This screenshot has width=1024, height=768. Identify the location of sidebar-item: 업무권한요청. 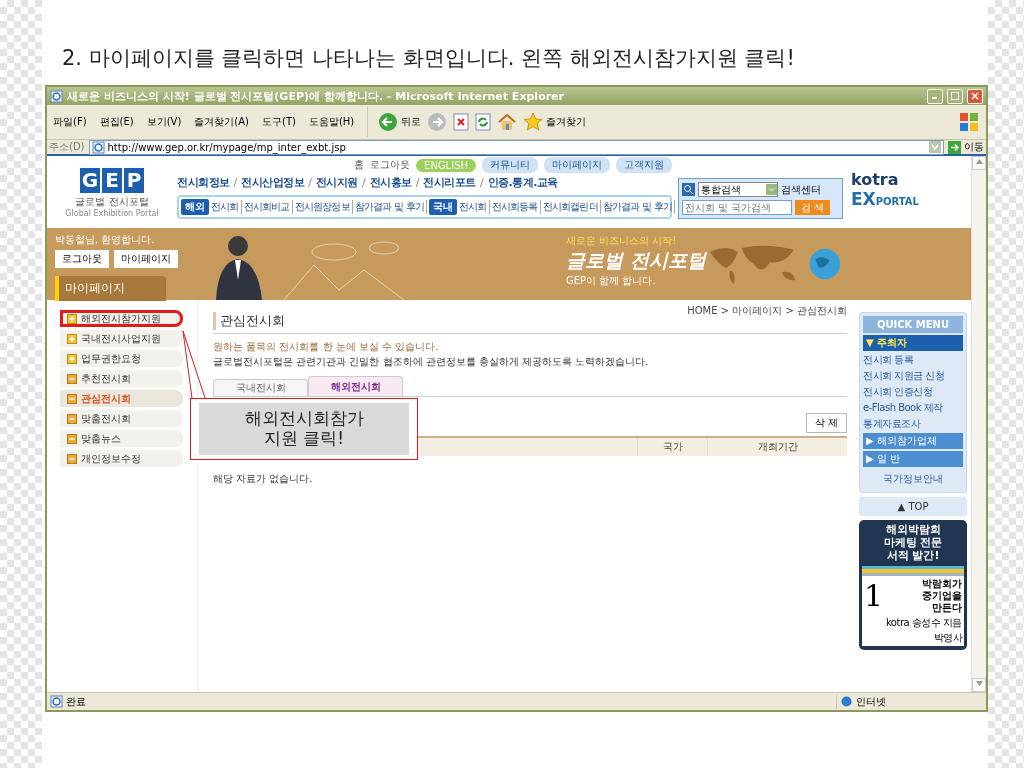
(121, 358).